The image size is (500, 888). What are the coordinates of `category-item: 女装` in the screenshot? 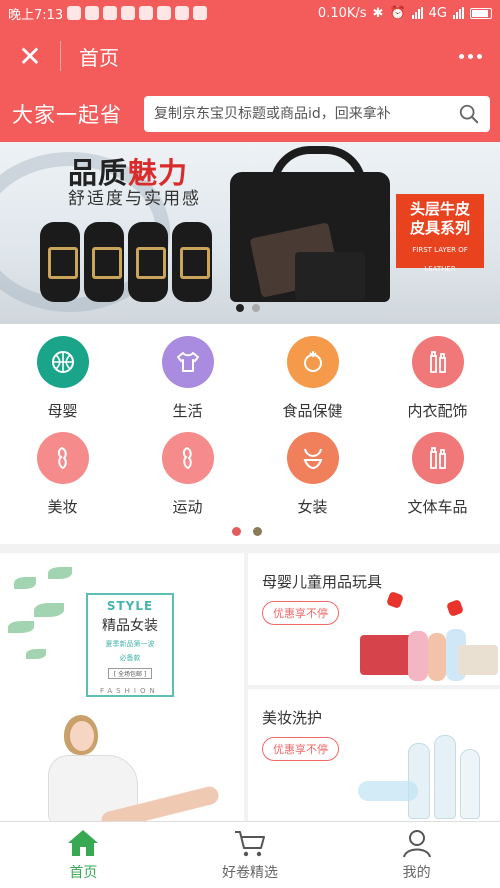 It's located at (312, 480).